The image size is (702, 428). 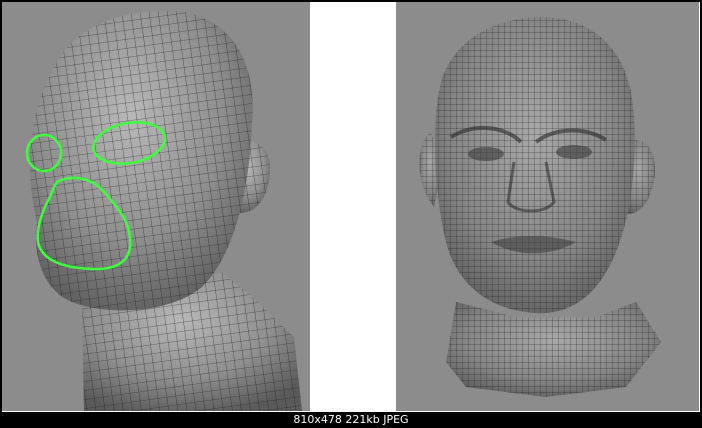 What do you see at coordinates (486, 154) in the screenshot?
I see `eye-left` at bounding box center [486, 154].